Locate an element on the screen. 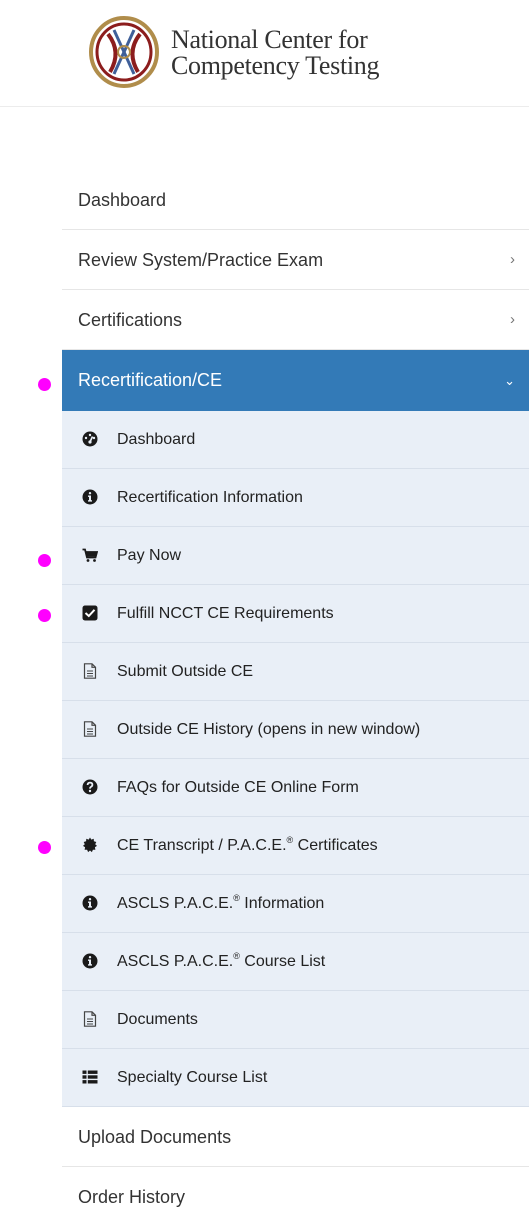 Image resolution: width=529 pixels, height=1218 pixels. subnav-item-label: FAQs for Outside CE Online Form is located at coordinates (238, 787).